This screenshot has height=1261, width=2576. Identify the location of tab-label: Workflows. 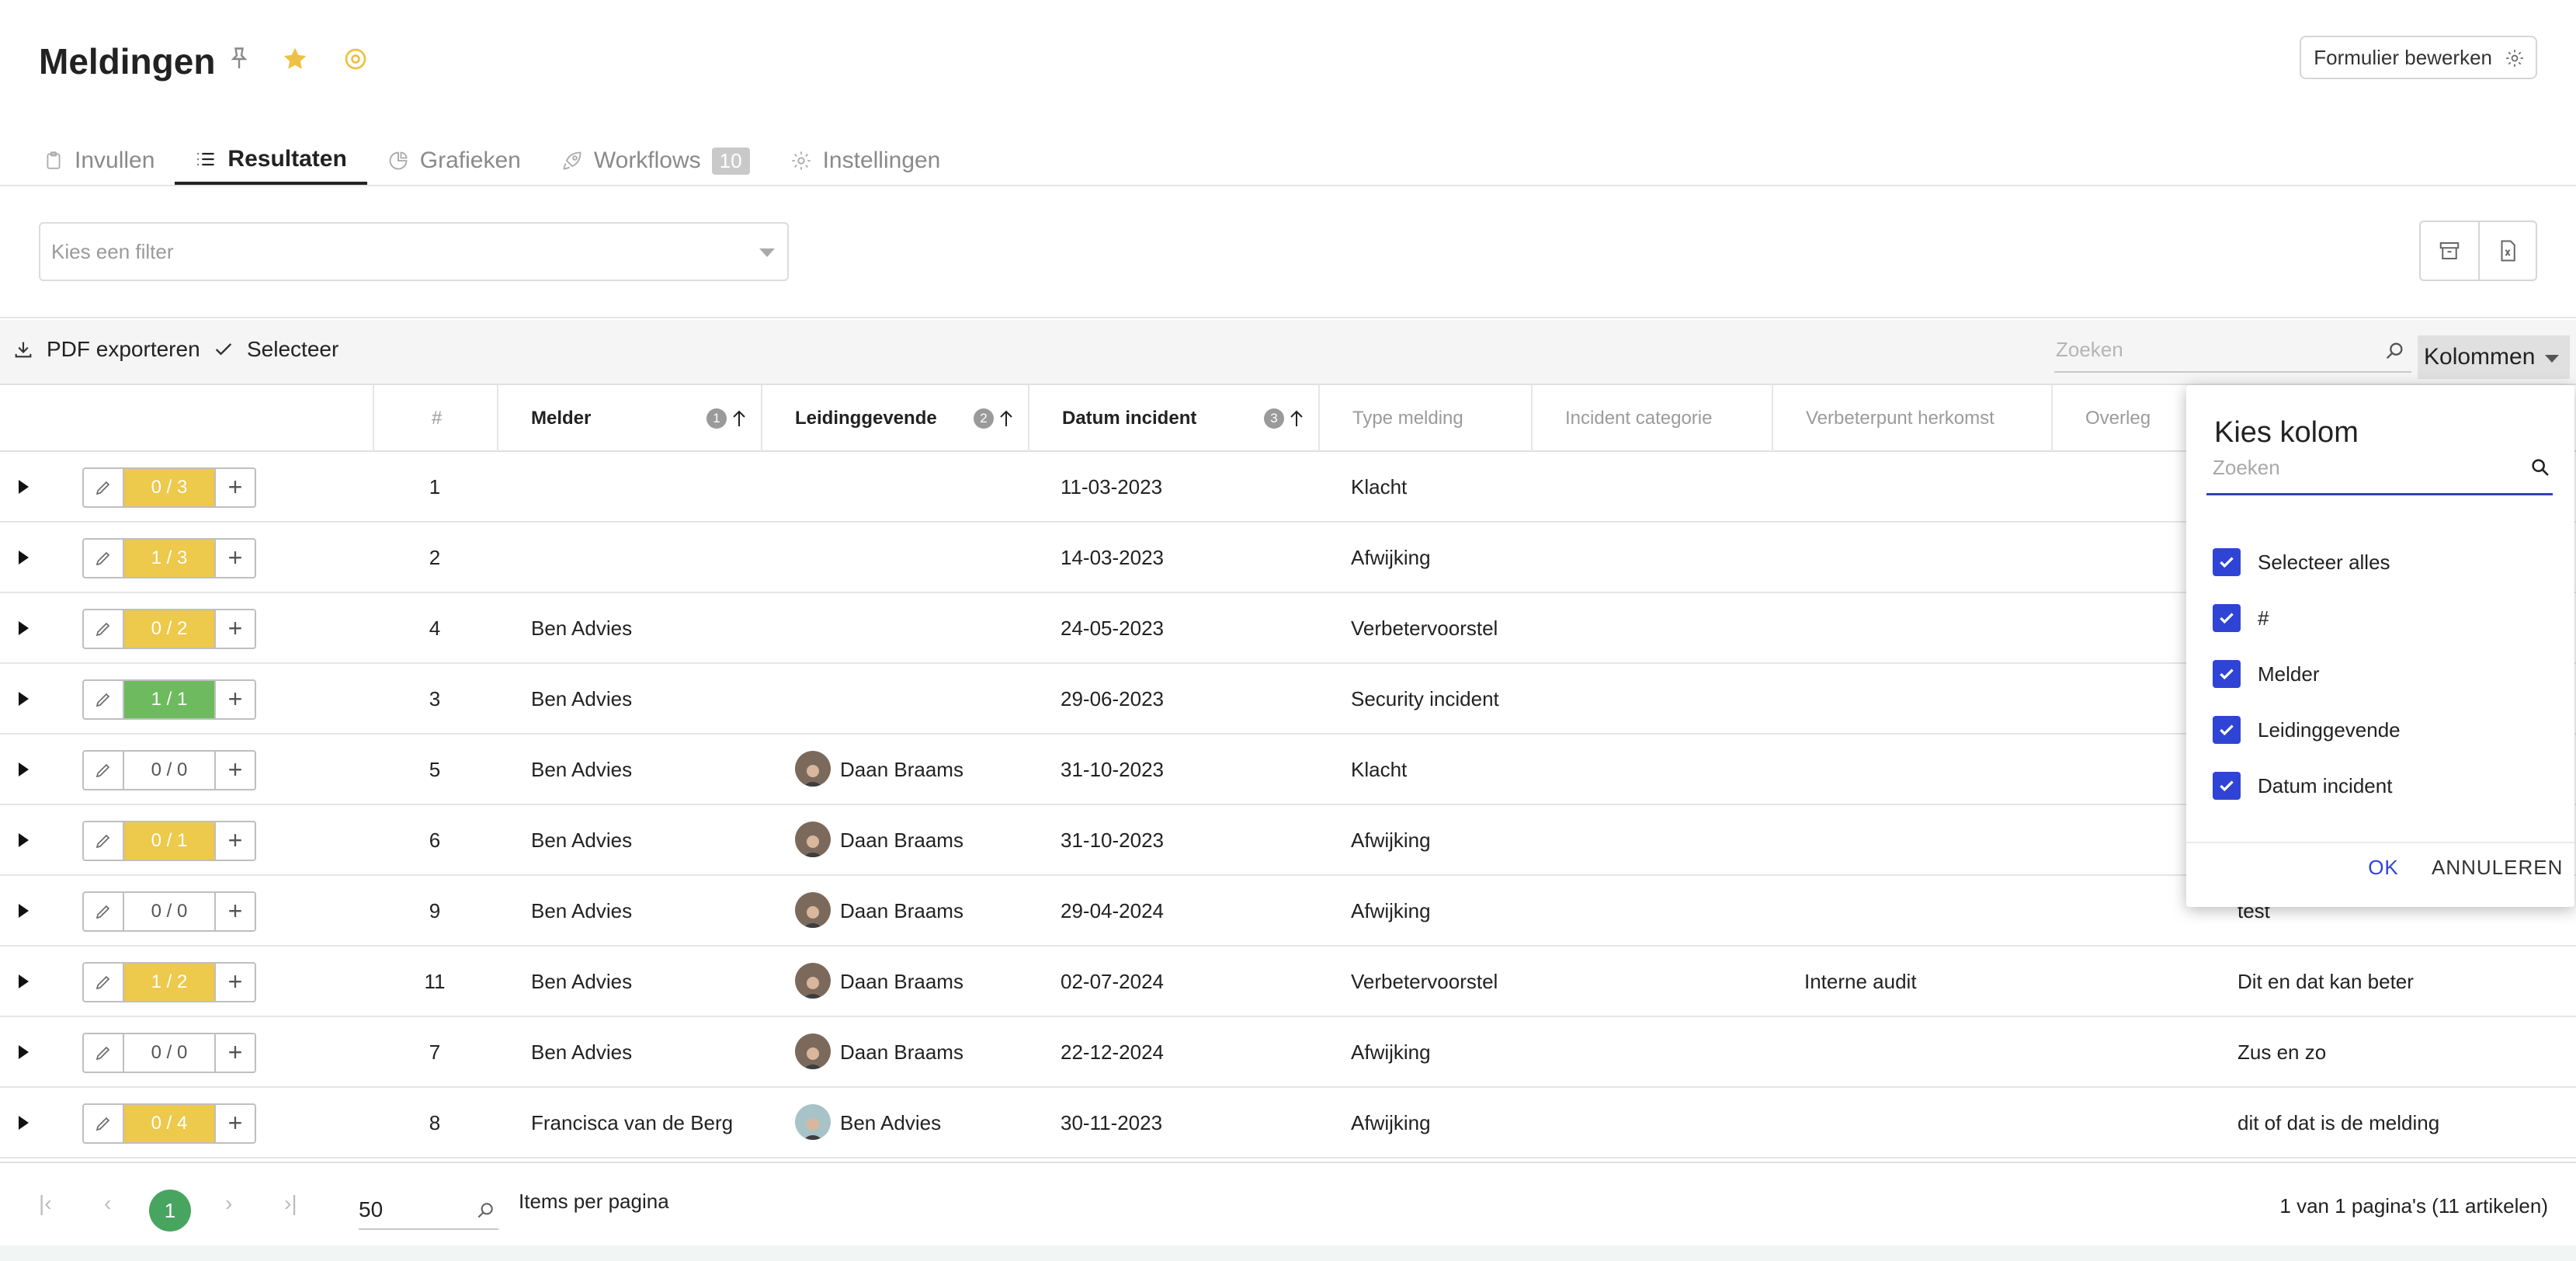
(647, 161).